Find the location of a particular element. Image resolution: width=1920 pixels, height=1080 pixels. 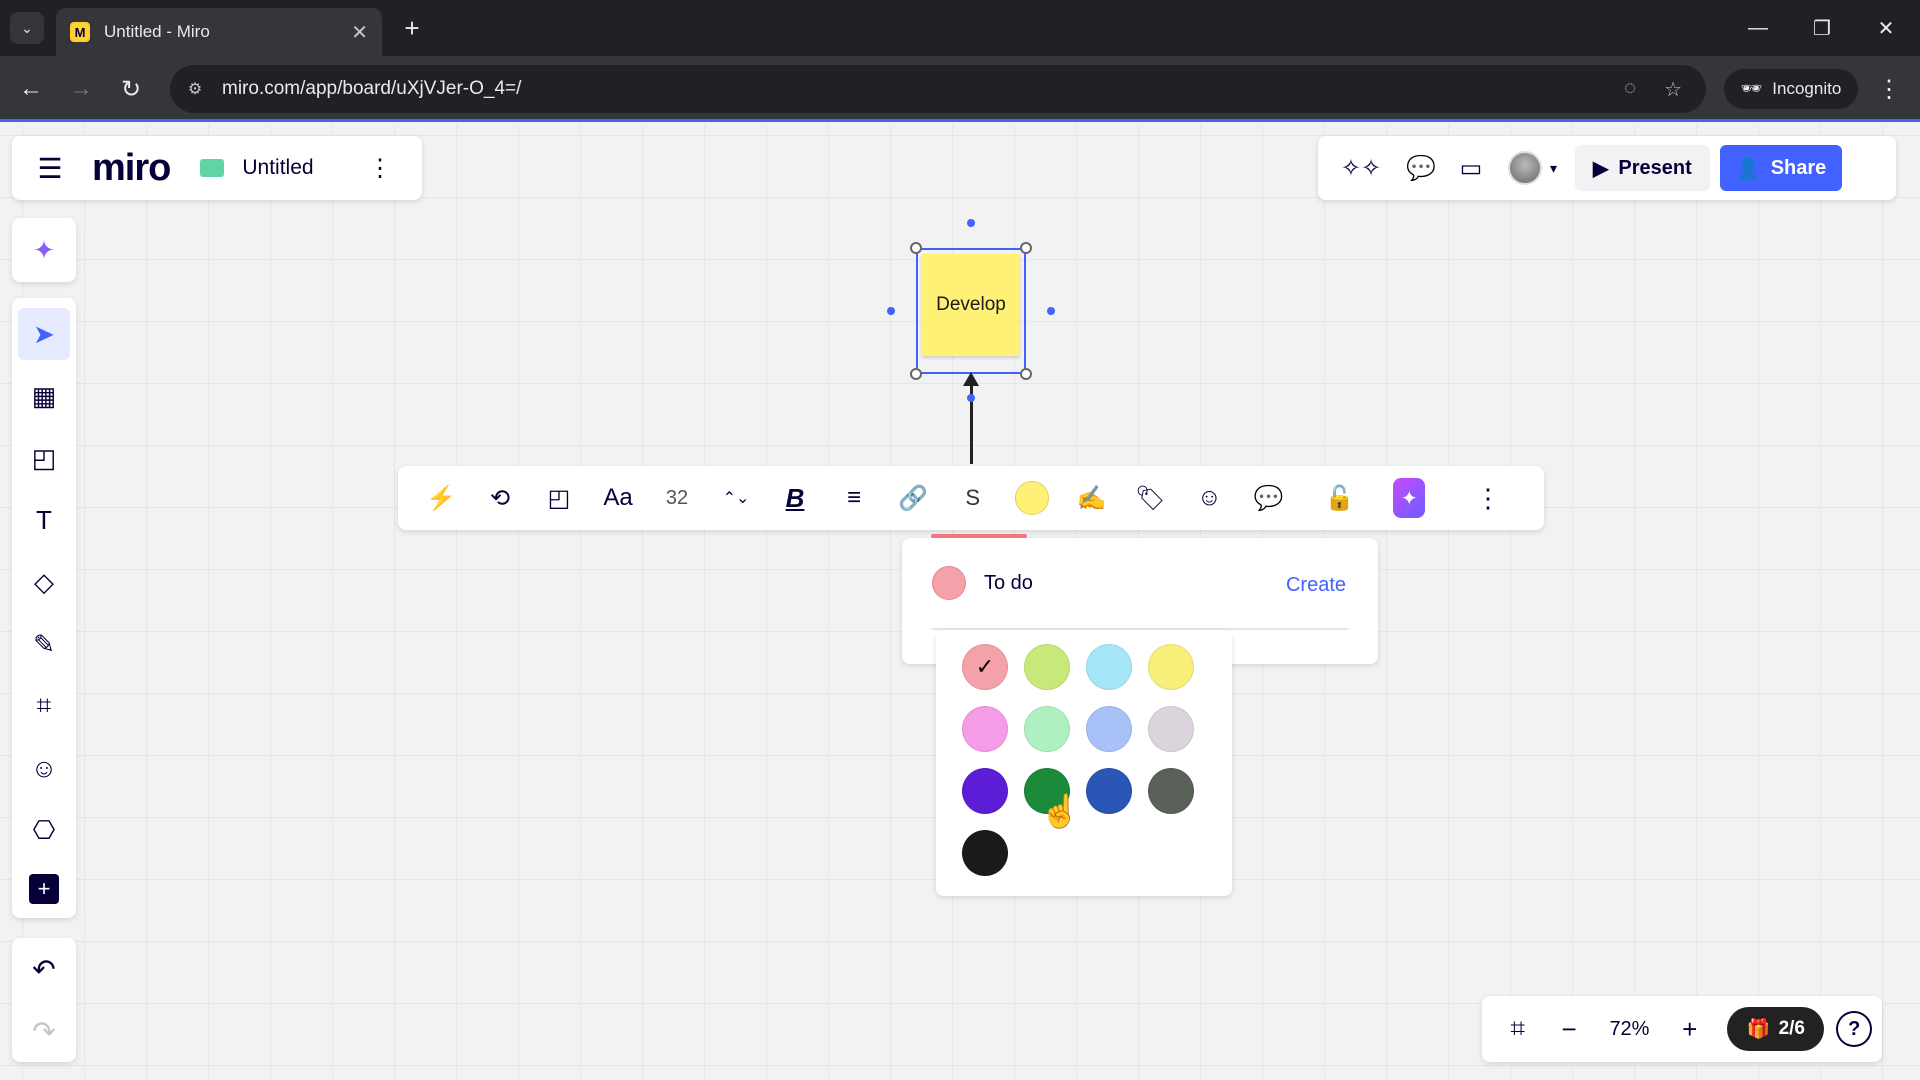

video-call-icon: ▭ is located at coordinates (1471, 168).